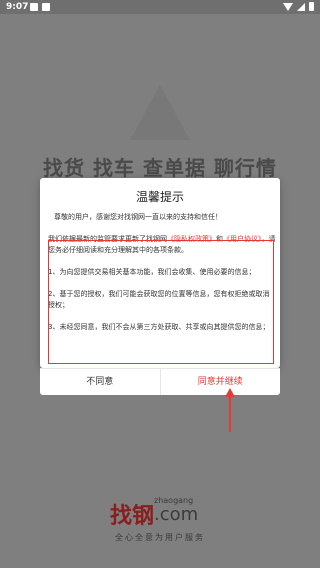  Describe the element at coordinates (242, 239) in the screenshot. I see `user-agreement-link: 《用户协议》` at that location.